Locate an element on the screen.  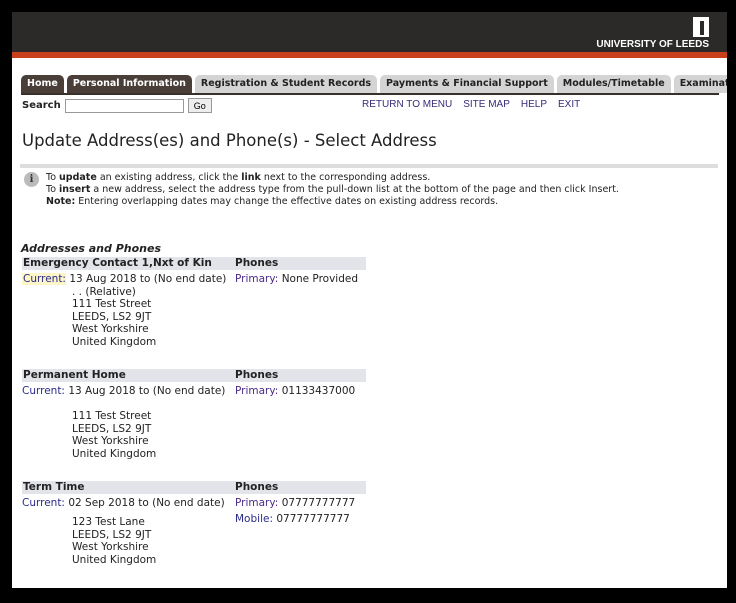
search-go-button: Go is located at coordinates (199, 105).